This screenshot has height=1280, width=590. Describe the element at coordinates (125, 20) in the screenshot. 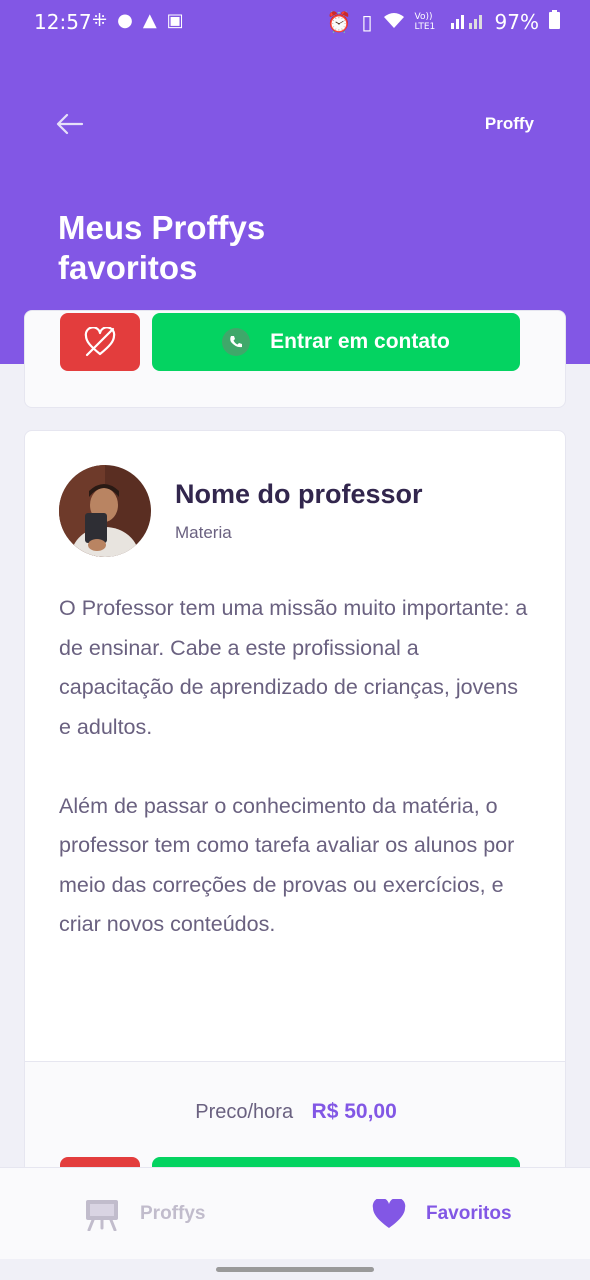

I see `account-icon: ●` at that location.